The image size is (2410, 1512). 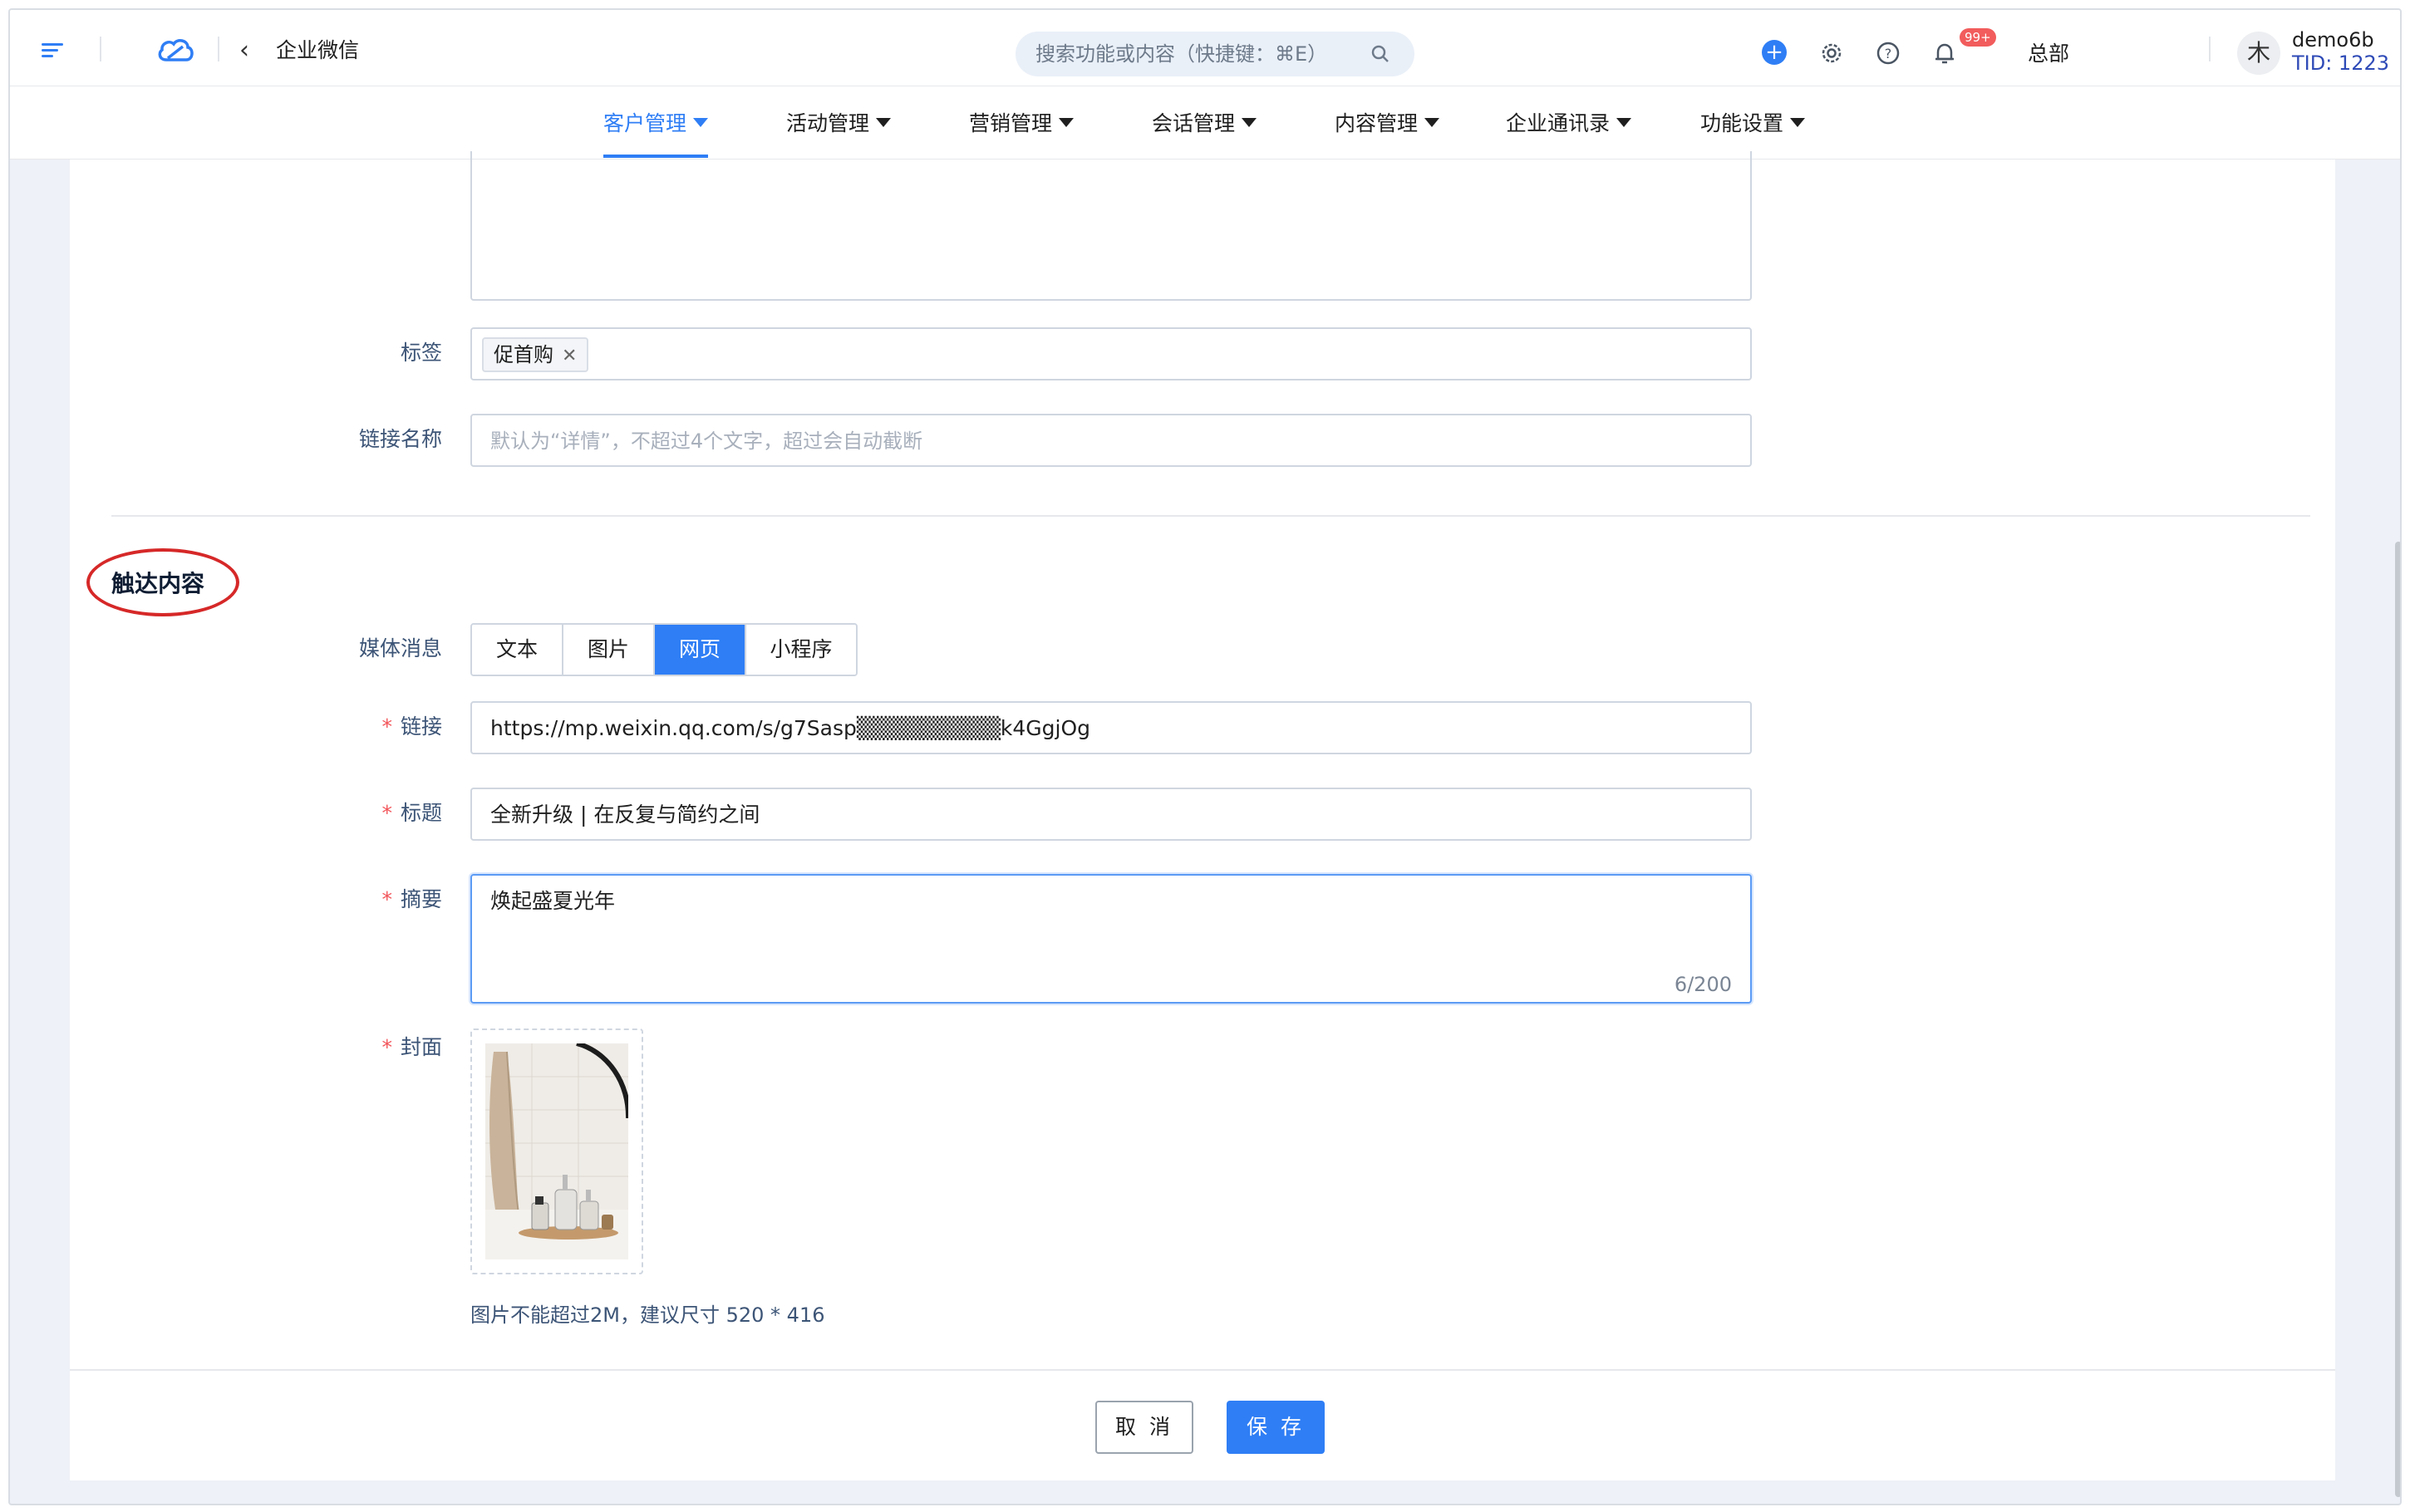 What do you see at coordinates (2258, 54) in the screenshot?
I see `avatar: 木` at bounding box center [2258, 54].